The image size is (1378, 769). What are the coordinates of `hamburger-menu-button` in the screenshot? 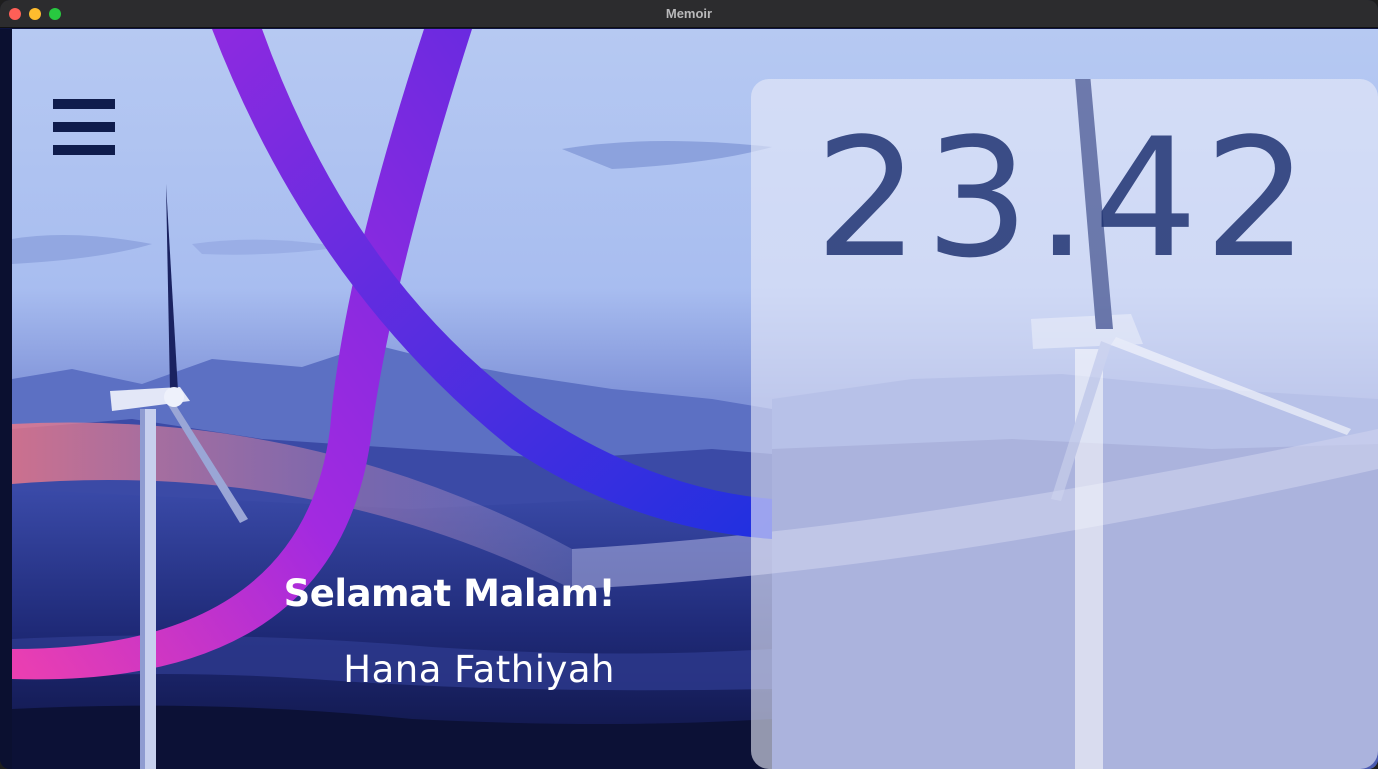 It's located at (84, 127).